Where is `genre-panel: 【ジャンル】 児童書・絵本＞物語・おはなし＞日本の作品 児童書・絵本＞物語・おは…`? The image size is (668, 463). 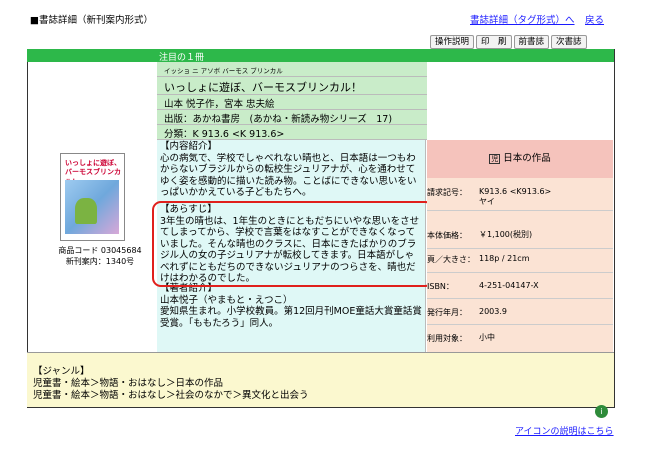 genre-panel: 【ジャンル】 児童書・絵本＞物語・おはなし＞日本の作品 児童書・絵本＞物語・おは… is located at coordinates (320, 379).